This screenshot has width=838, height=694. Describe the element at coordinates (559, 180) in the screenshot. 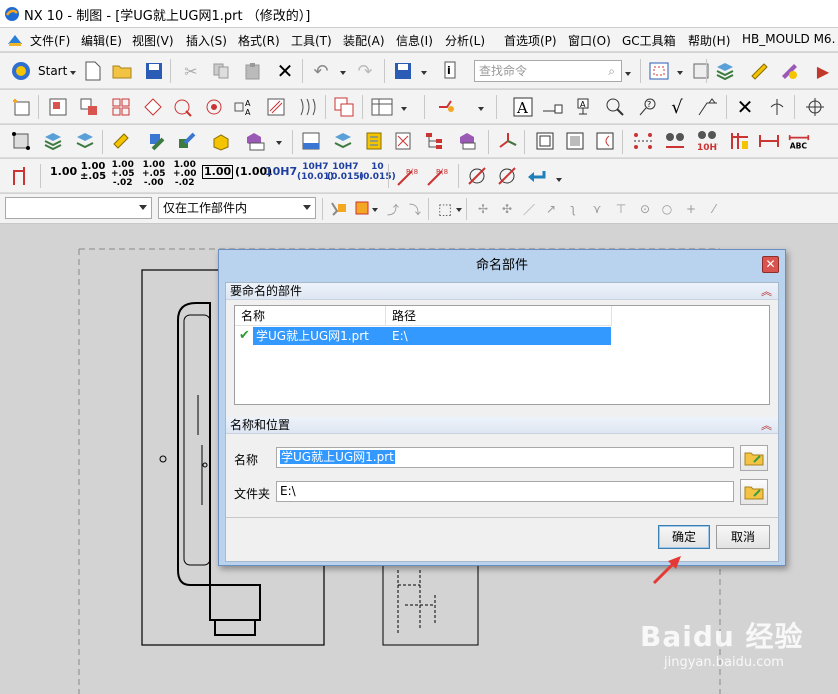

I see `tolerance-dropdown-icon` at that location.